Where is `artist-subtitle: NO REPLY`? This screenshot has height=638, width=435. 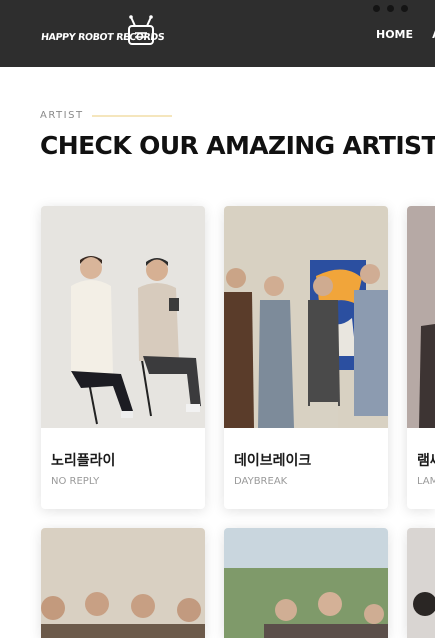
artist-subtitle: NO REPLY is located at coordinates (75, 481).